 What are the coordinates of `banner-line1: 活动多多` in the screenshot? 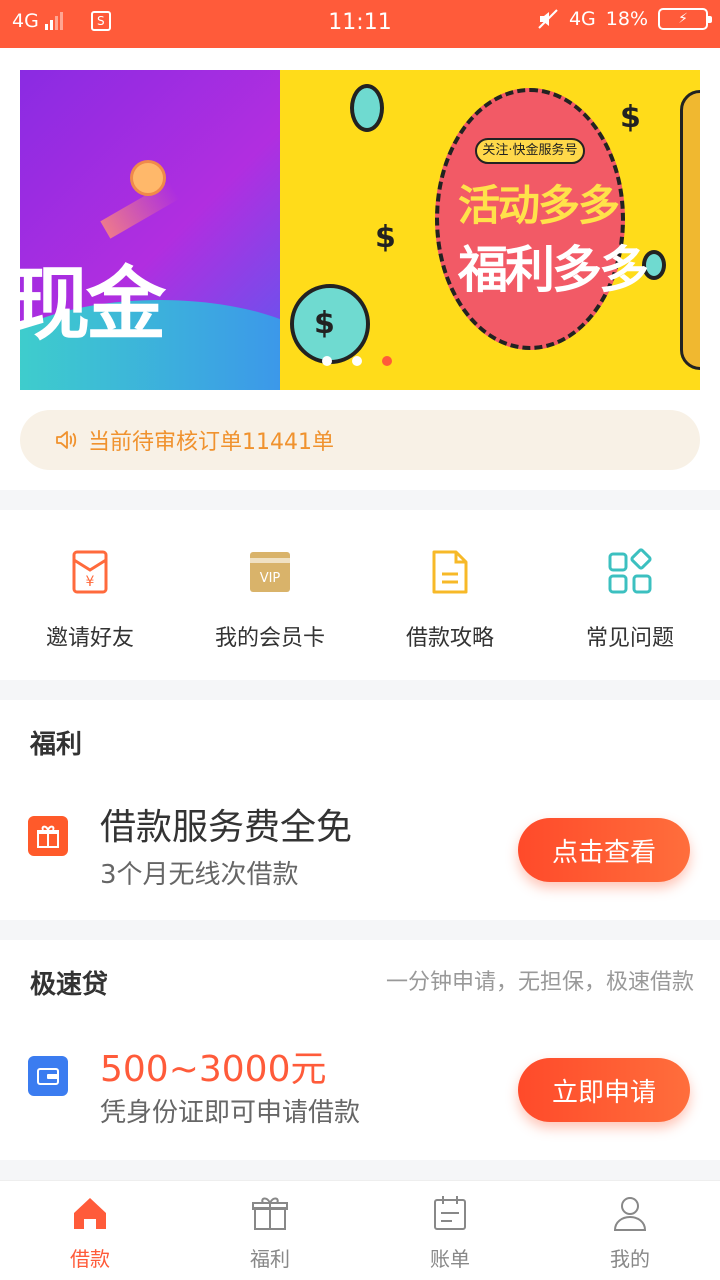 It's located at (539, 205).